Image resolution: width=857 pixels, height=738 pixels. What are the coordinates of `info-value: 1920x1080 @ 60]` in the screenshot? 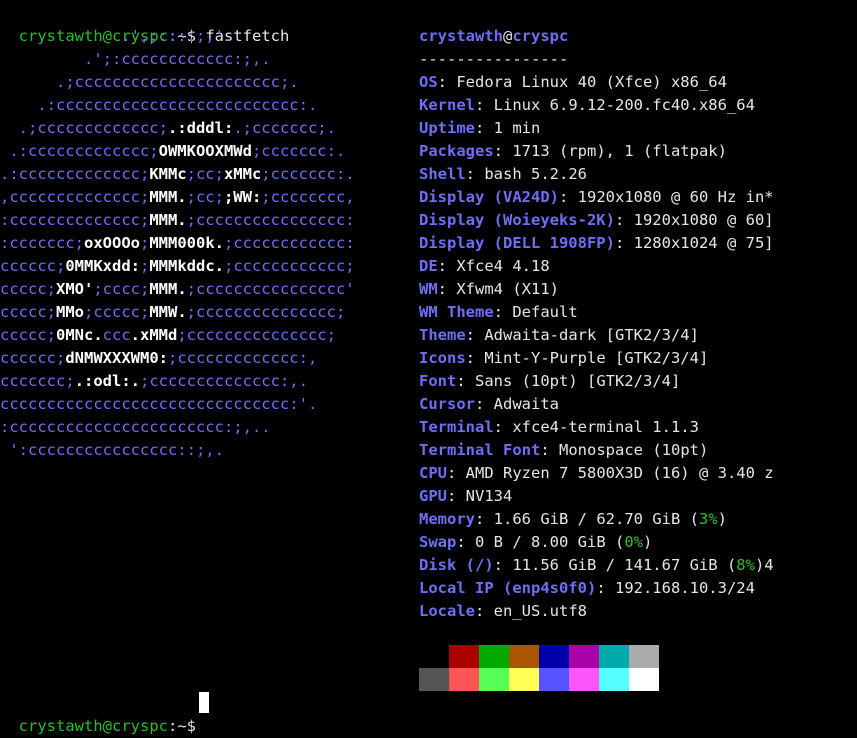 It's located at (703, 220).